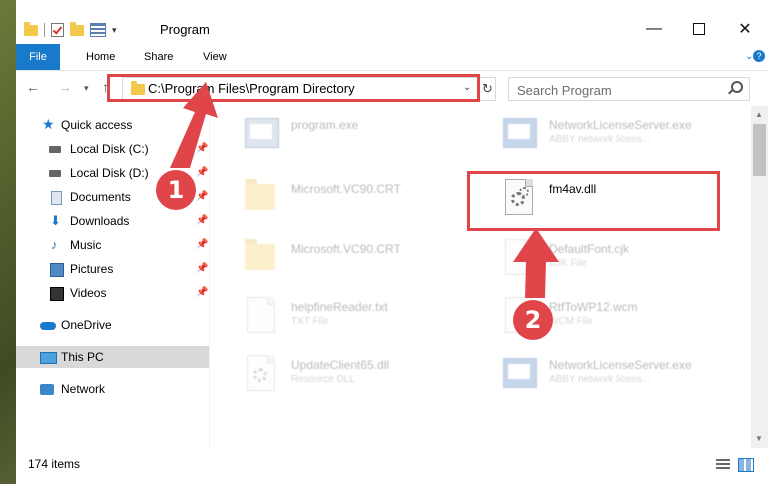  I want to click on maximize-button, so click(699, 29).